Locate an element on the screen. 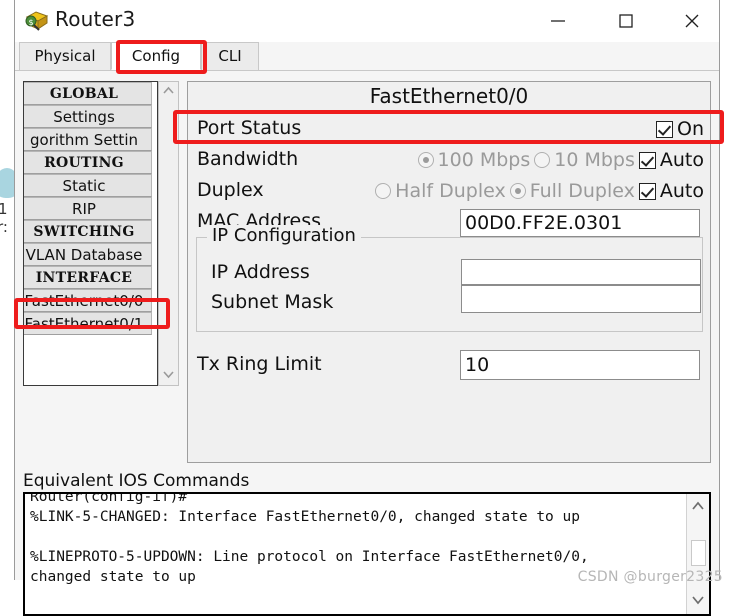 This screenshot has width=737, height=616. port-status-row: Port Status On is located at coordinates (449, 129).